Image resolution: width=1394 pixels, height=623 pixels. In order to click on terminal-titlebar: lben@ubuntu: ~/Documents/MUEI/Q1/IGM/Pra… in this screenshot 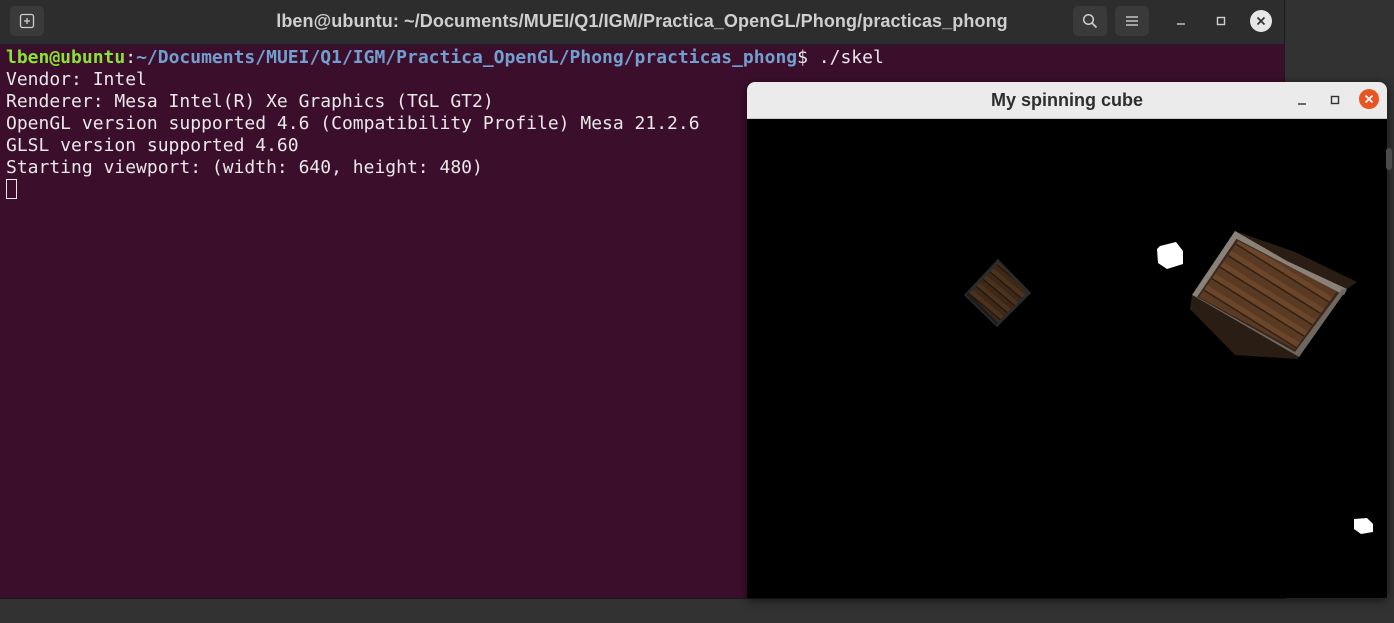, I will do `click(642, 22)`.